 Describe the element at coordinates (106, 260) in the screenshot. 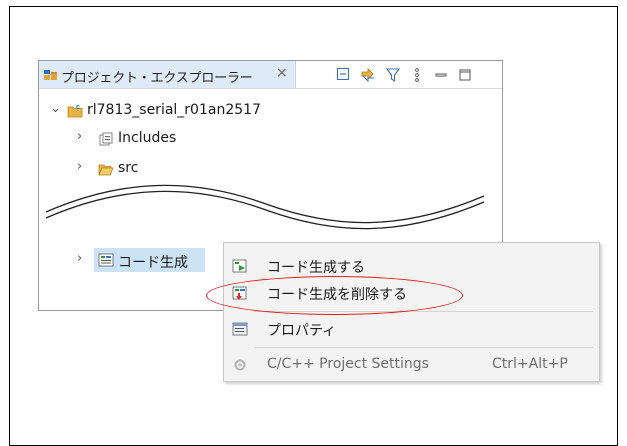

I see `code-generator-icon` at that location.